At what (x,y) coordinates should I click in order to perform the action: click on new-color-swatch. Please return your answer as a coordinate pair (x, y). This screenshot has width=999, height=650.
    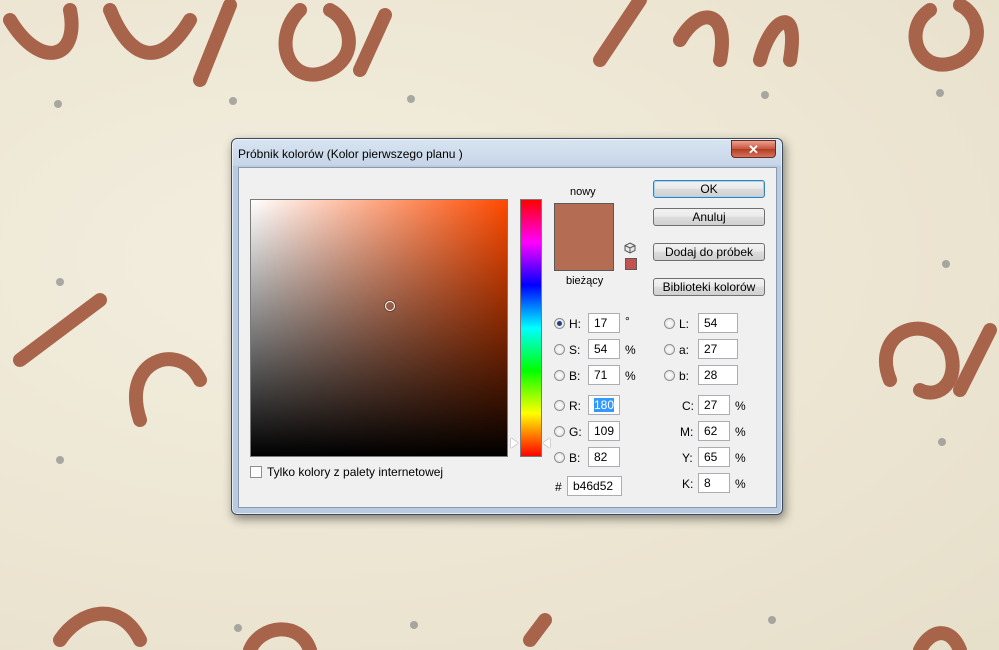
    Looking at the image, I should click on (584, 237).